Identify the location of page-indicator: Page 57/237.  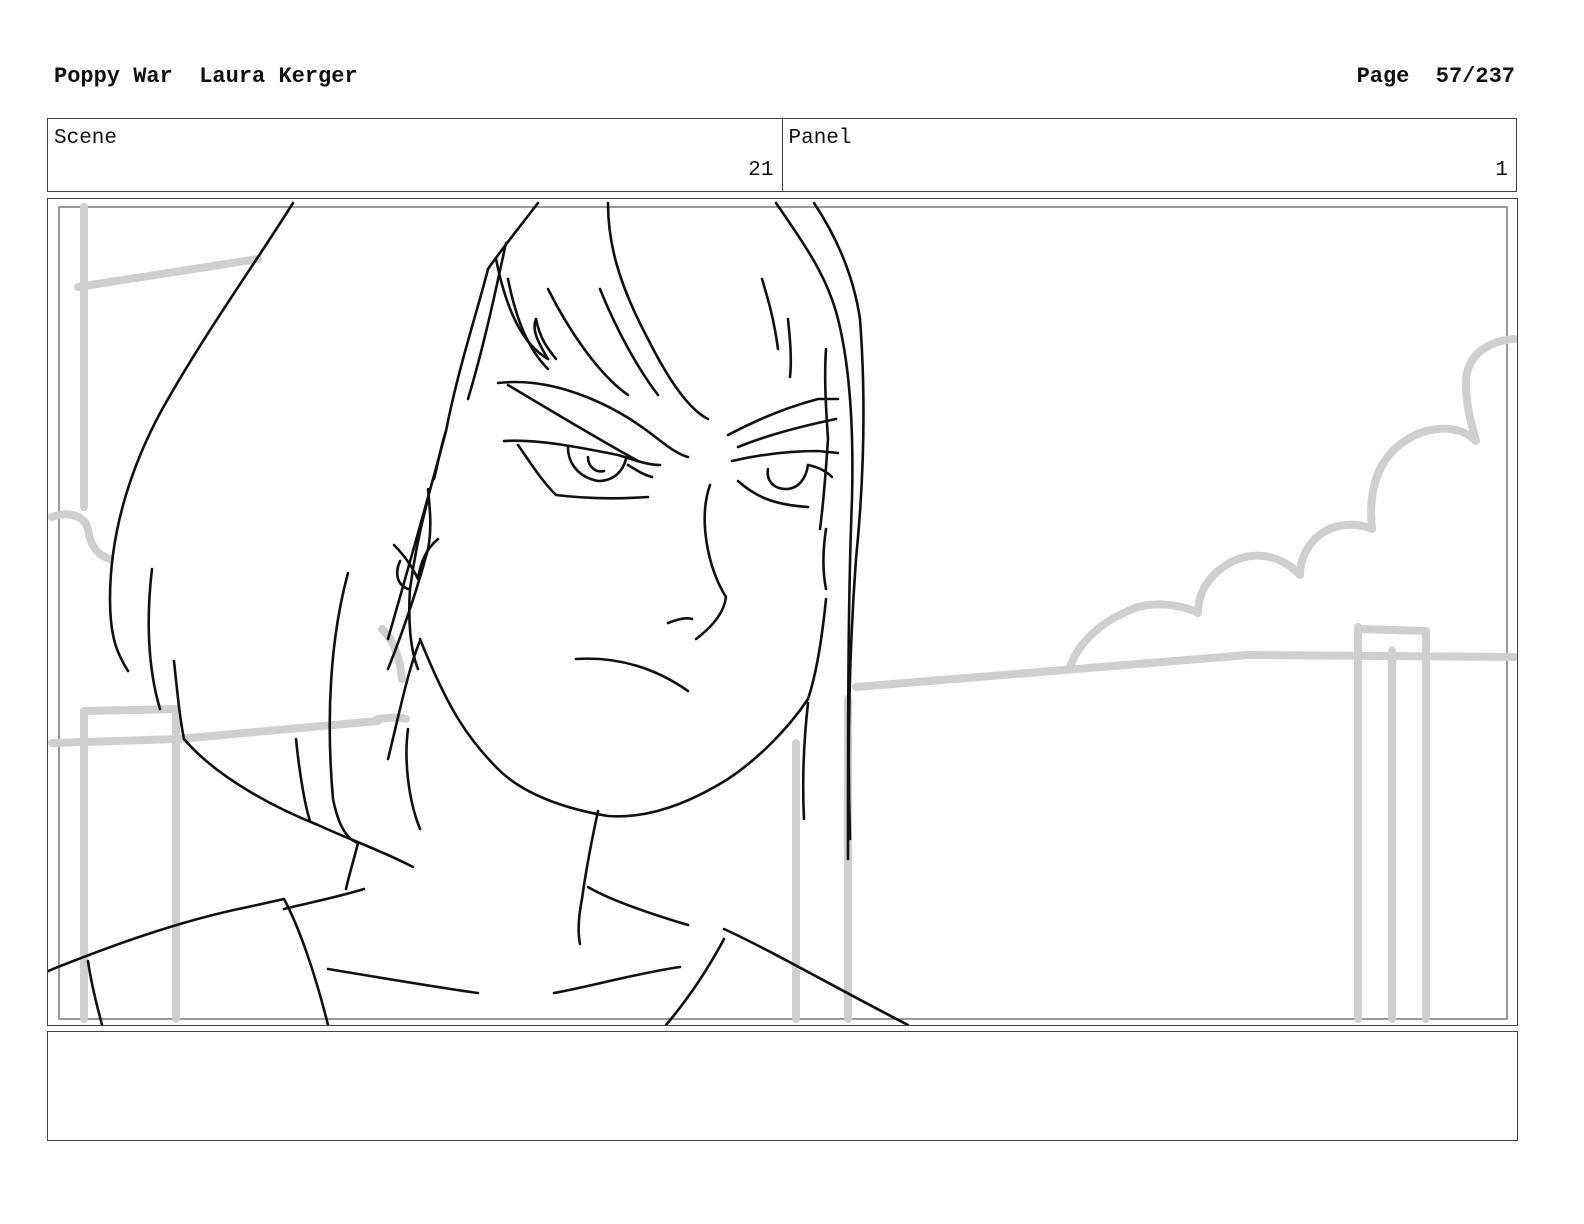
(1436, 76).